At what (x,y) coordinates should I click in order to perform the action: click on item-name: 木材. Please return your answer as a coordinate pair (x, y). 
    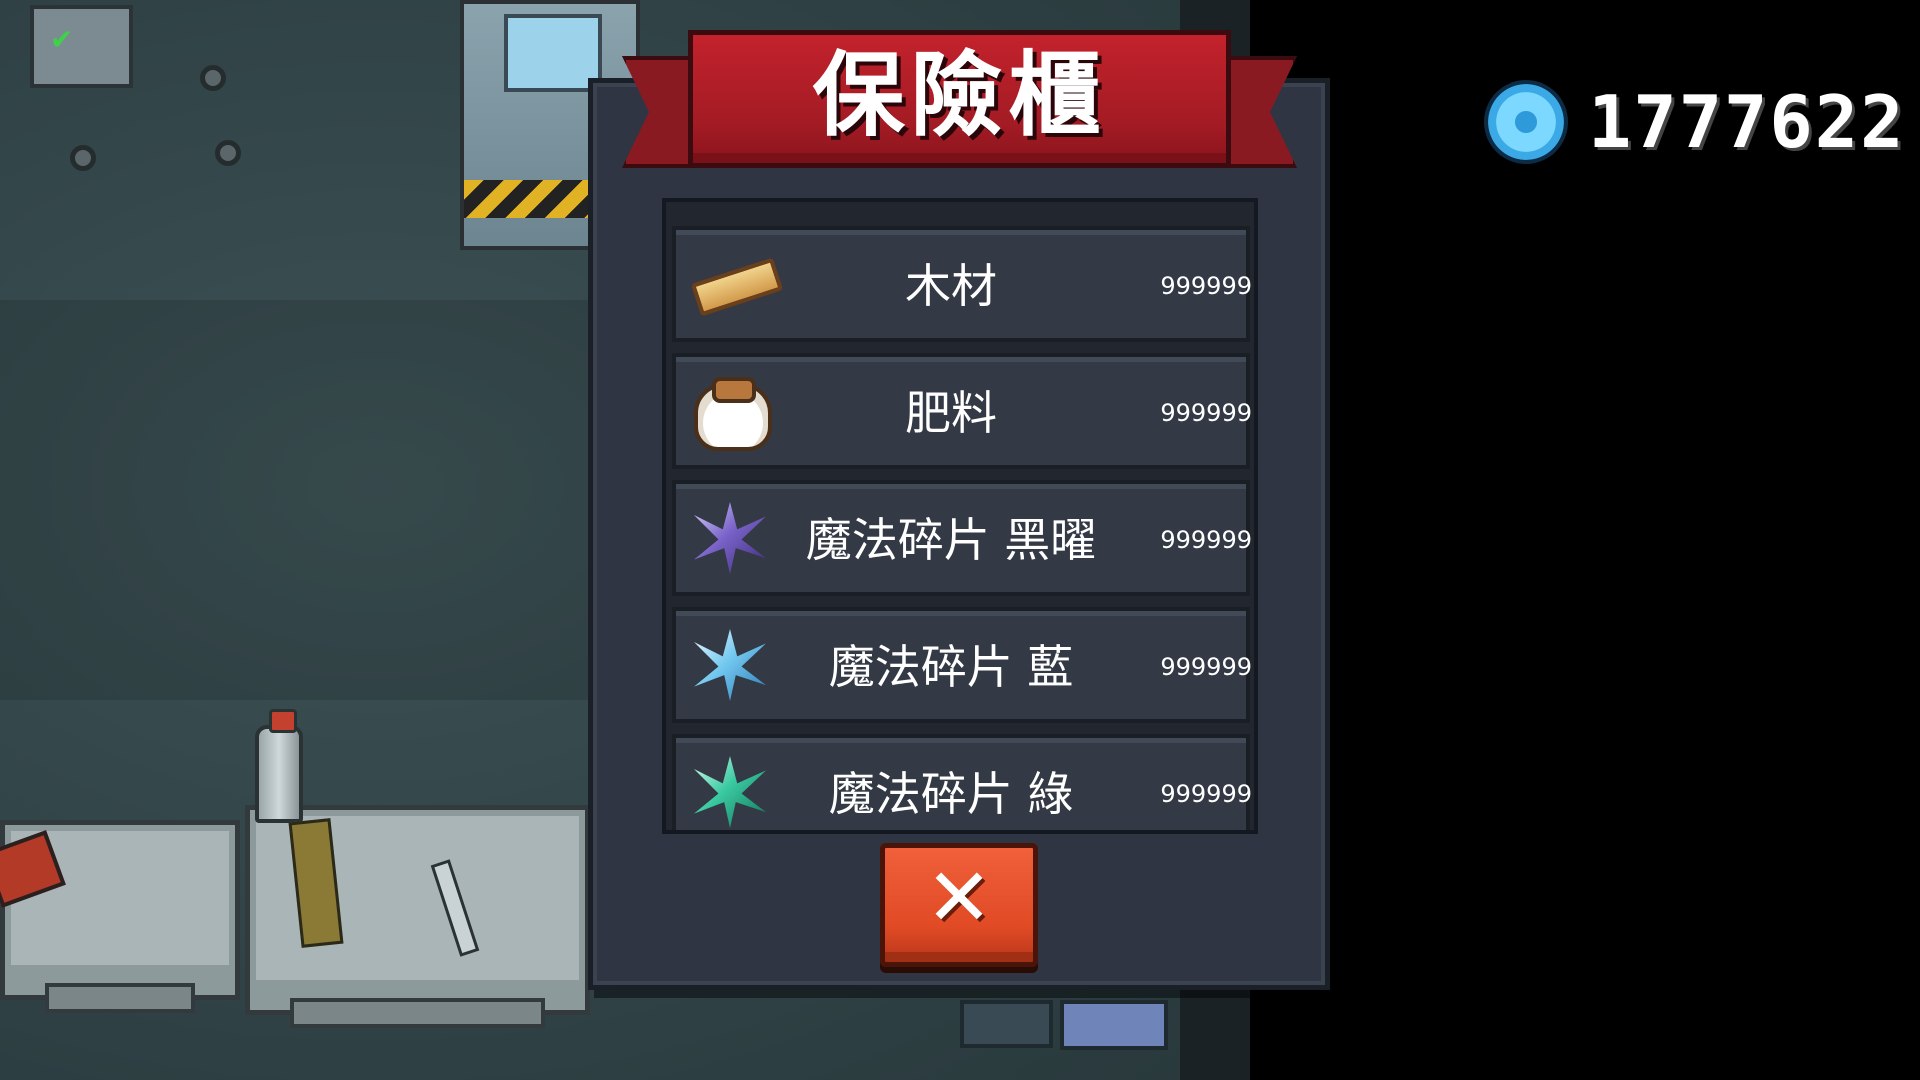
    Looking at the image, I should click on (951, 286).